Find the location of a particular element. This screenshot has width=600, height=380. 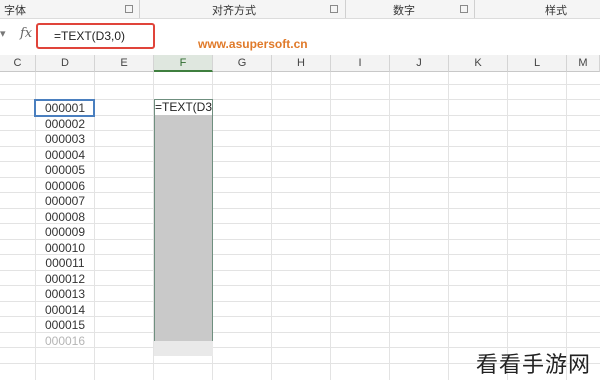

ribbon-group-labels: 字体 对齐方式 数字 样式 is located at coordinates (300, 9).